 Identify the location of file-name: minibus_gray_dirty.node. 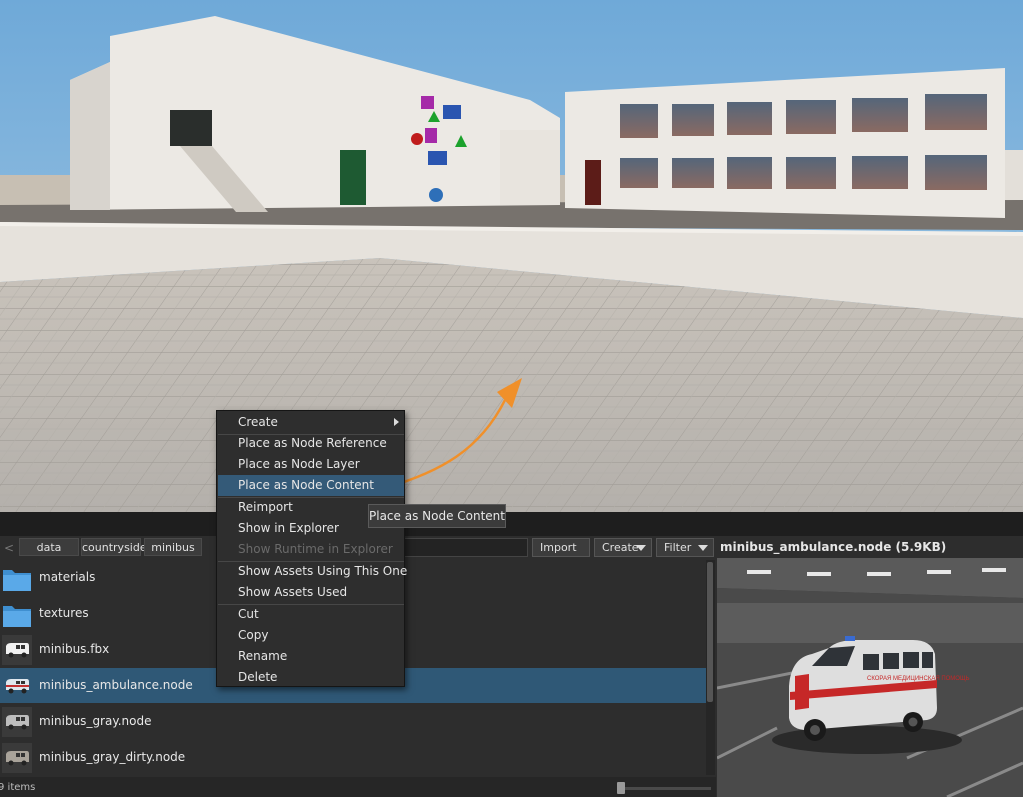
(112, 757).